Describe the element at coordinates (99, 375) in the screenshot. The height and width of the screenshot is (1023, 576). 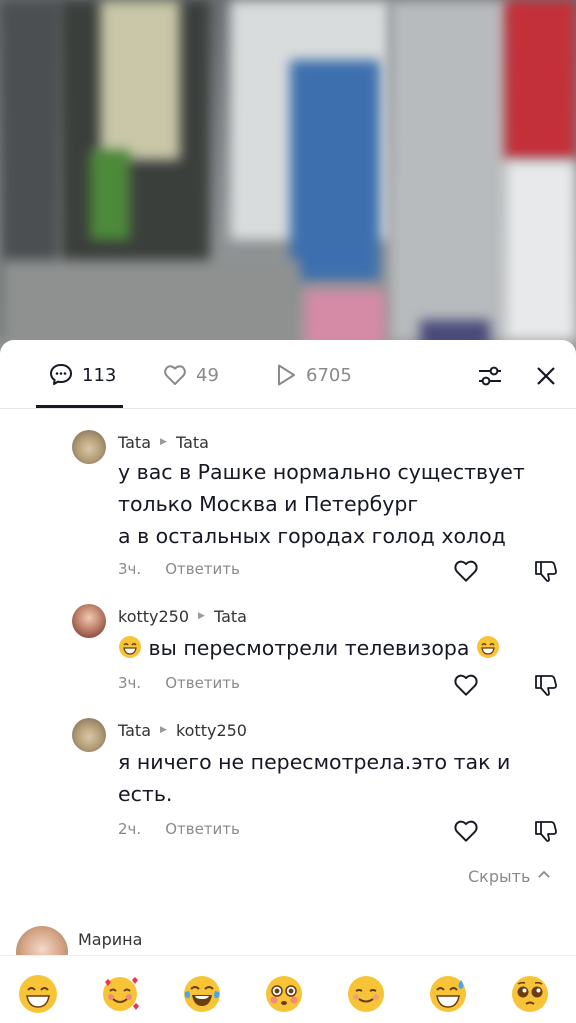
I see `comments-count: 113` at that location.